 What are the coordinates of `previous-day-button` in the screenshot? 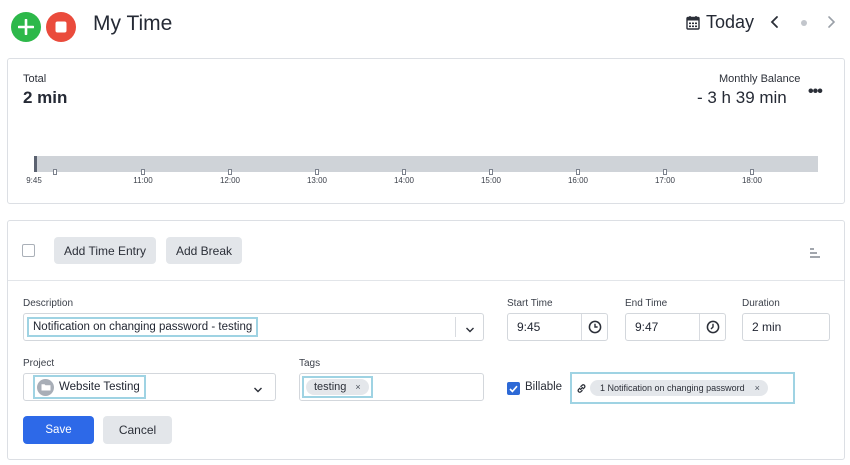 It's located at (775, 24).